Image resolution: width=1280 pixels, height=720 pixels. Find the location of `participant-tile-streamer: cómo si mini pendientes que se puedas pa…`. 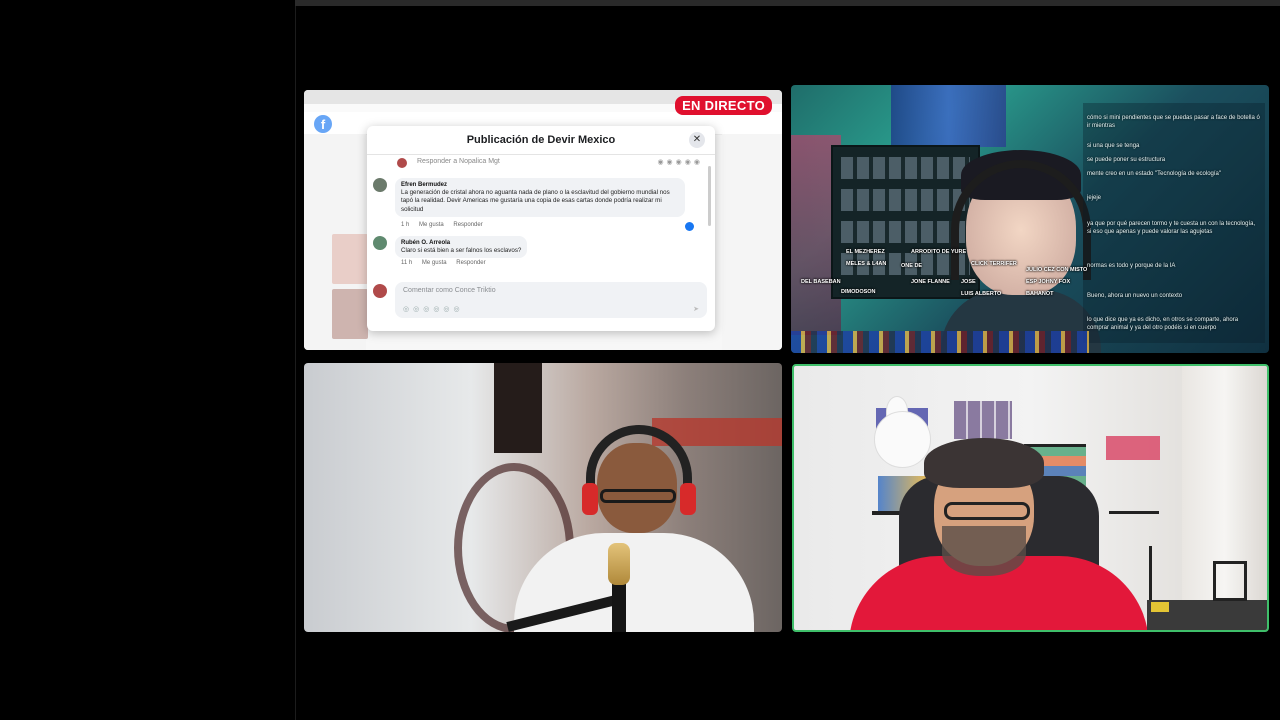

participant-tile-streamer: cómo si mini pendientes que se puedas pa… is located at coordinates (1030, 219).